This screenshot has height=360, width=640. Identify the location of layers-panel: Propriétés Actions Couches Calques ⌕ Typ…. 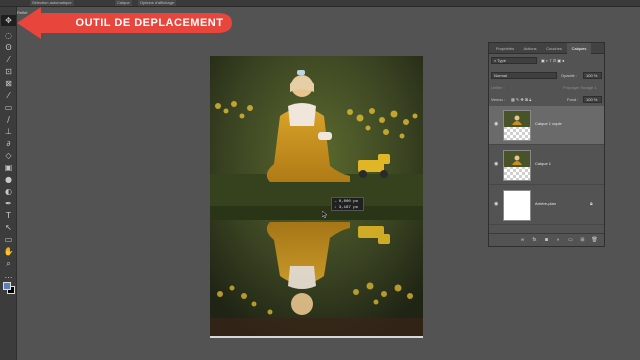
(546, 144).